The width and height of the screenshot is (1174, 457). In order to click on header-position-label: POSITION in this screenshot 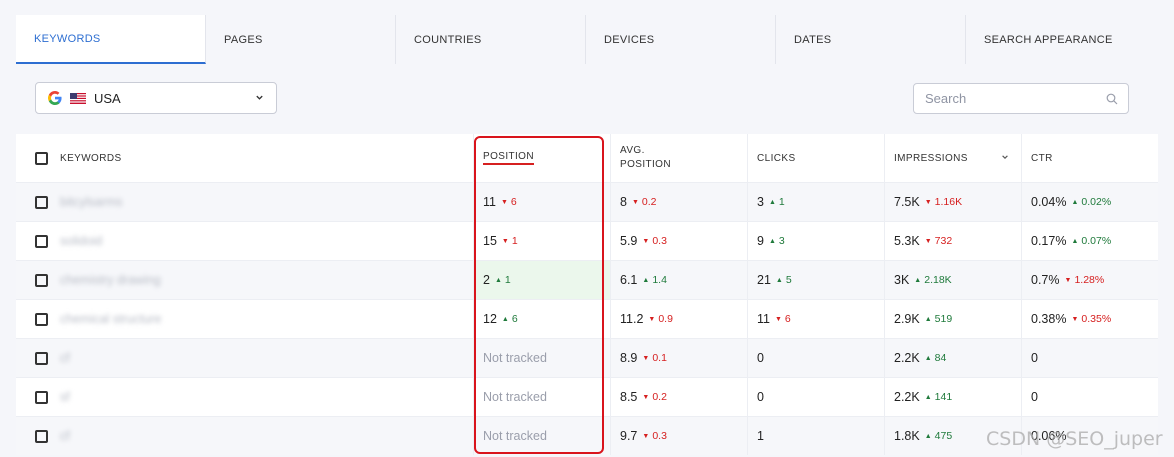, I will do `click(508, 158)`.